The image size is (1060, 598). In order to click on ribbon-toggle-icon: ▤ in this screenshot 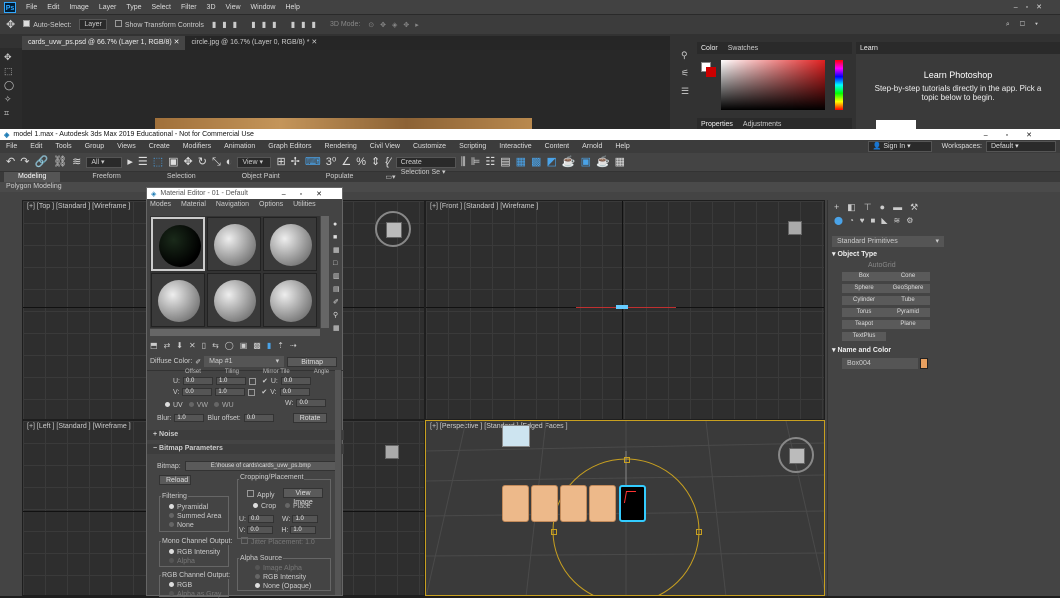, I will do `click(505, 162)`.